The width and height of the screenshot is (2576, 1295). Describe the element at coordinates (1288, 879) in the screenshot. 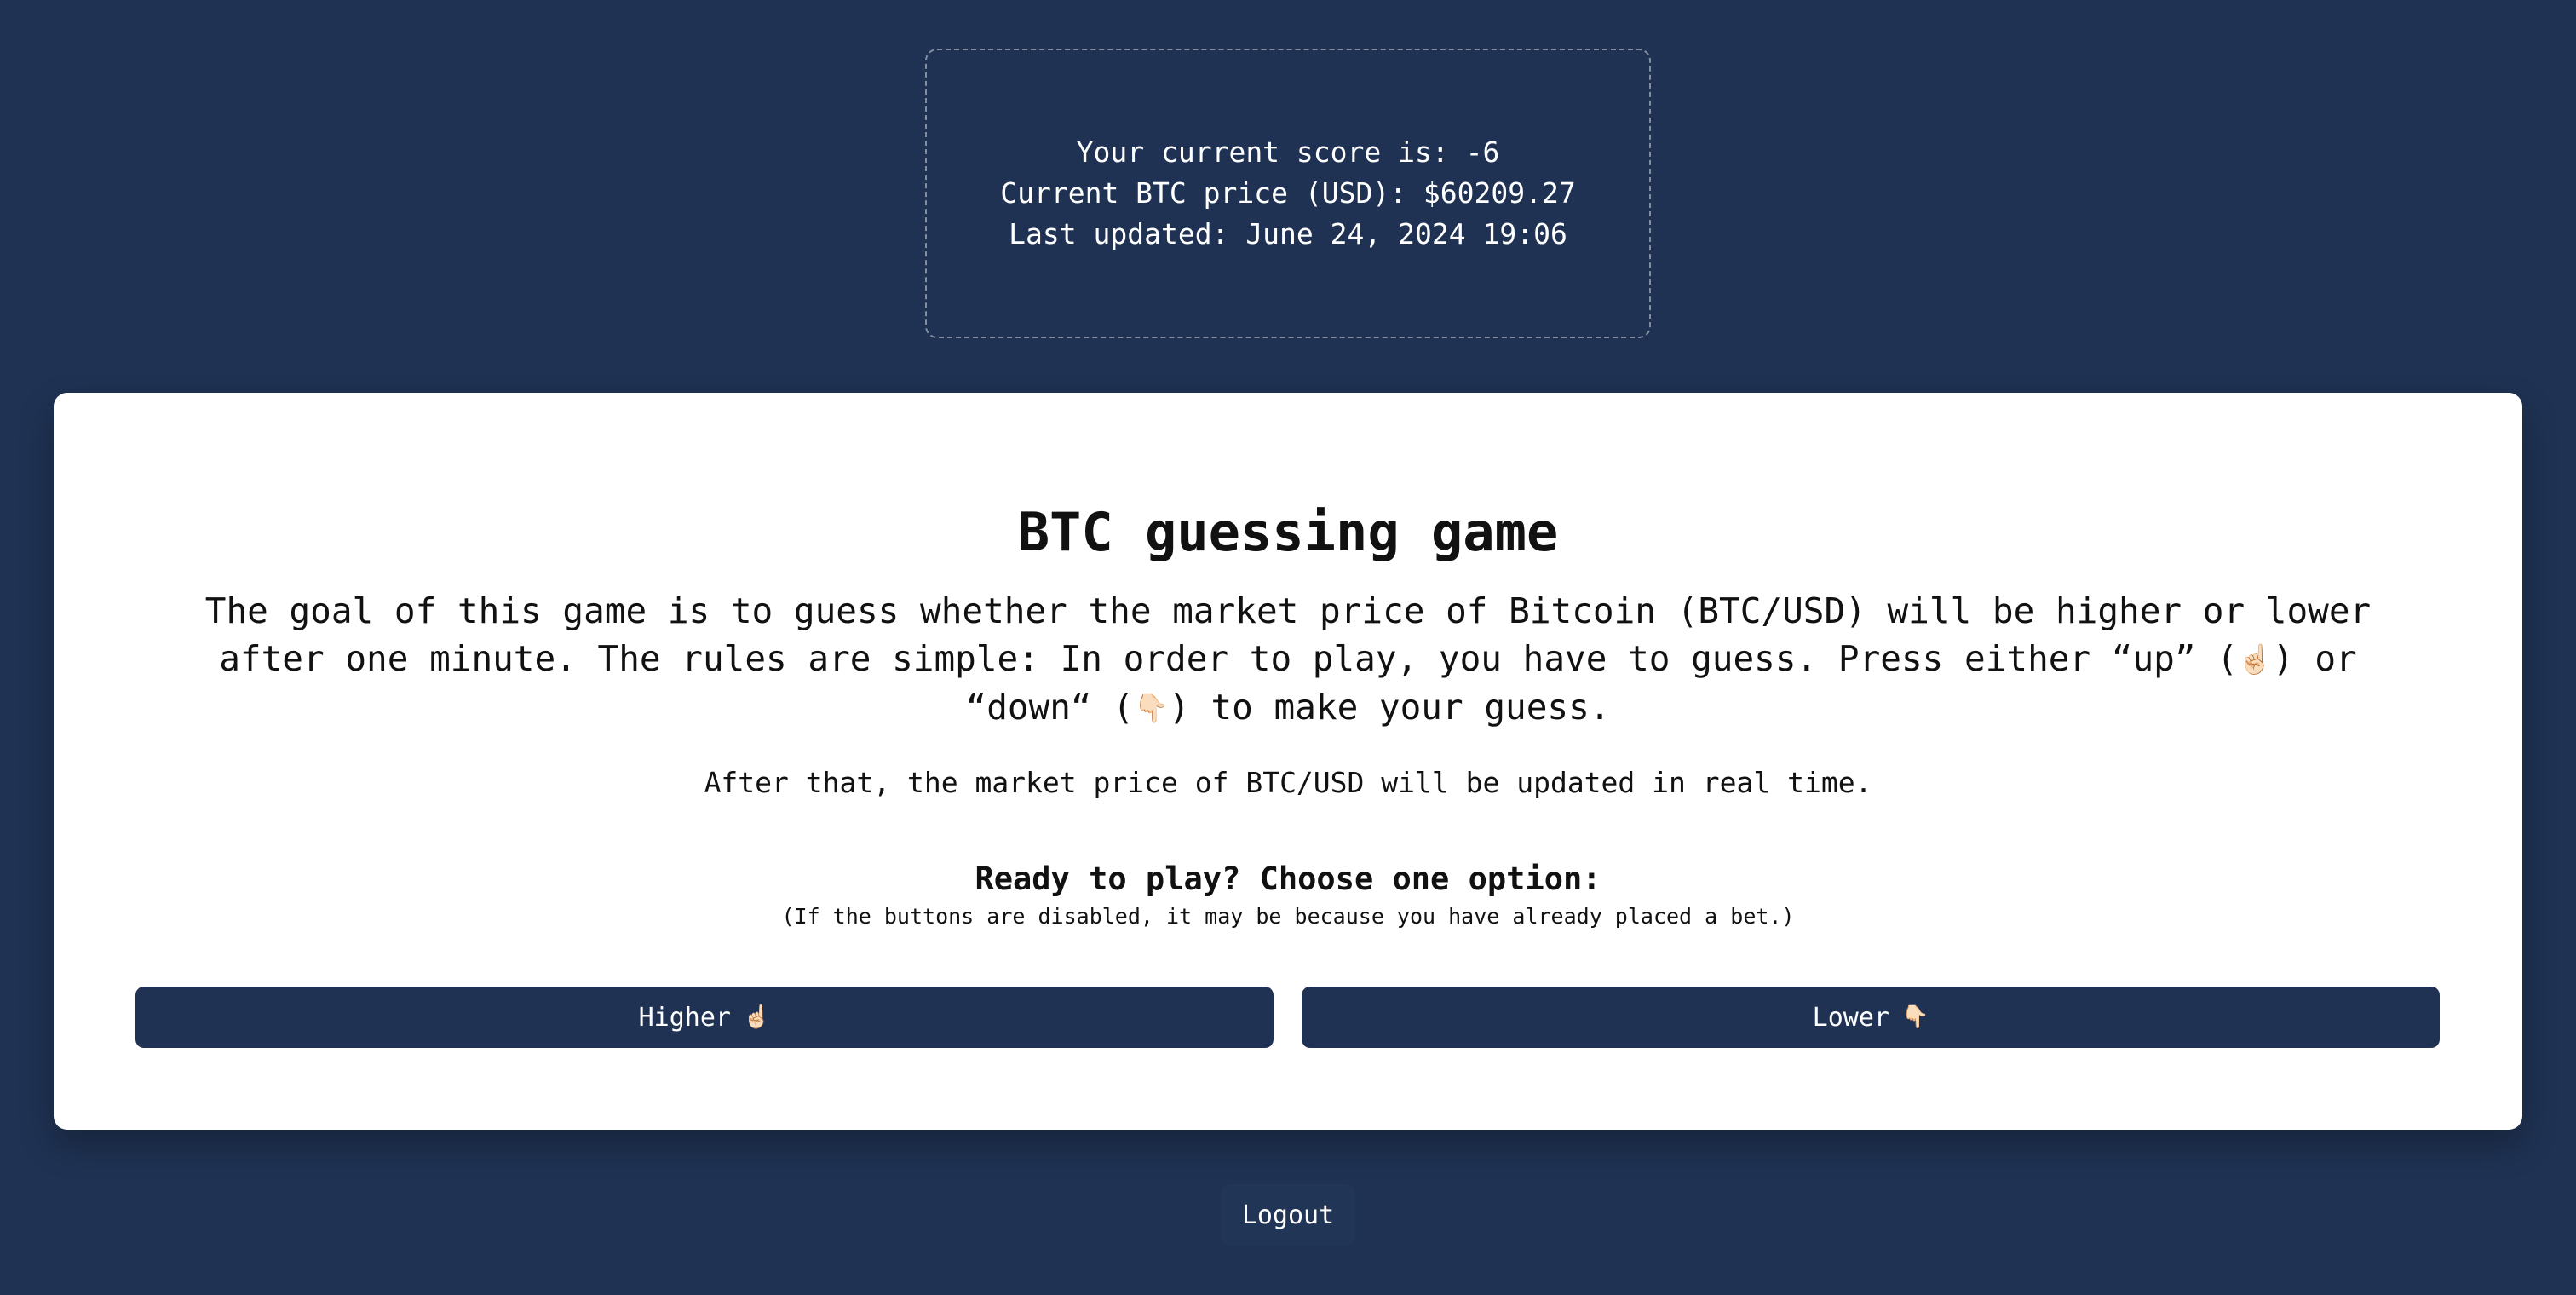

I see `ready-heading: Ready to play? Choose one option:` at that location.